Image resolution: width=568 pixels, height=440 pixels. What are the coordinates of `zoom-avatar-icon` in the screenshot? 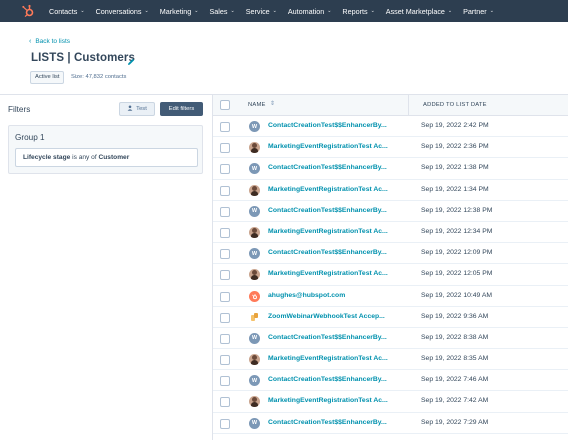 It's located at (254, 317).